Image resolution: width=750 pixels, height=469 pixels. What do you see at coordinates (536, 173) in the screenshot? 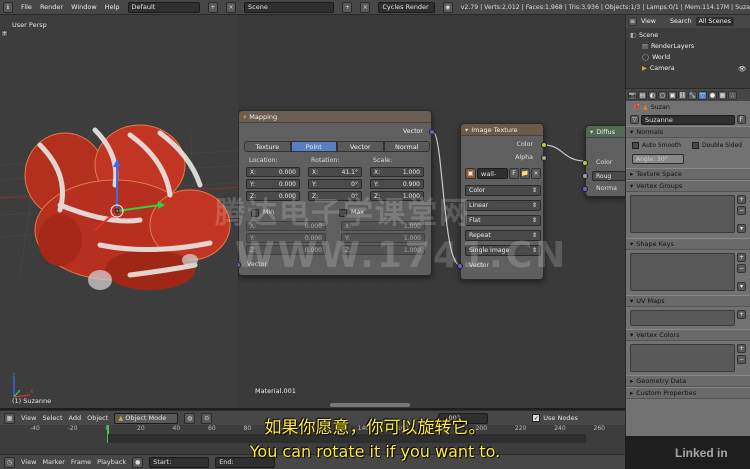
I see `unlink-image-icon: ×` at bounding box center [536, 173].